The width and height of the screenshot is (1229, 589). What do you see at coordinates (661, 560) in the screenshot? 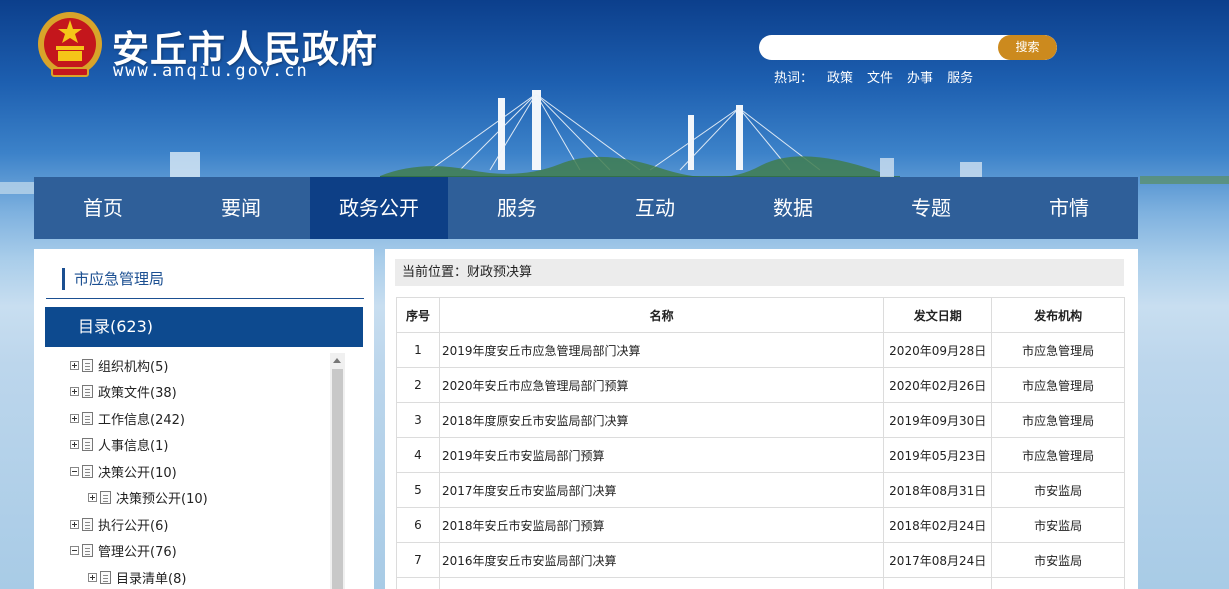
I see `row-title-link: 2016年度安丘市安监局部门决算` at bounding box center [661, 560].